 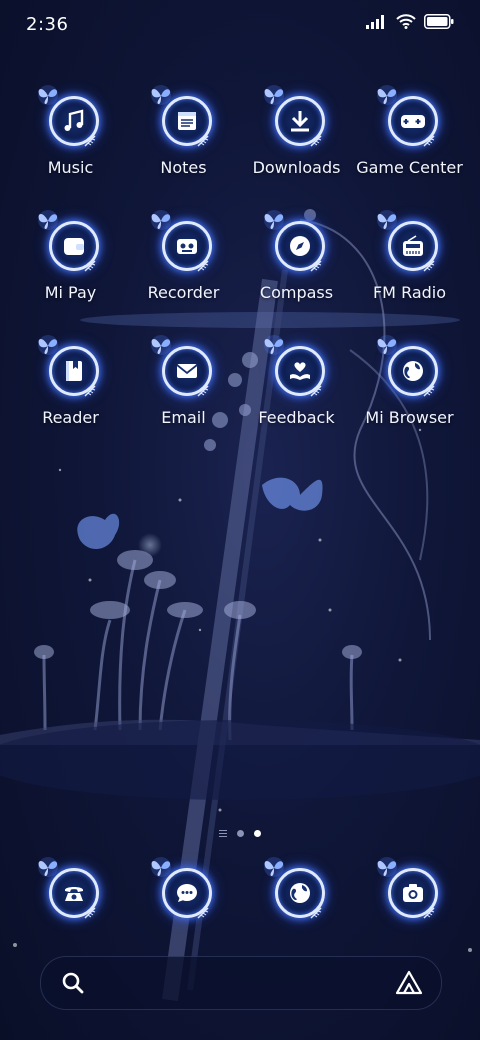 I want to click on page-indicator-list, so click(x=223, y=833).